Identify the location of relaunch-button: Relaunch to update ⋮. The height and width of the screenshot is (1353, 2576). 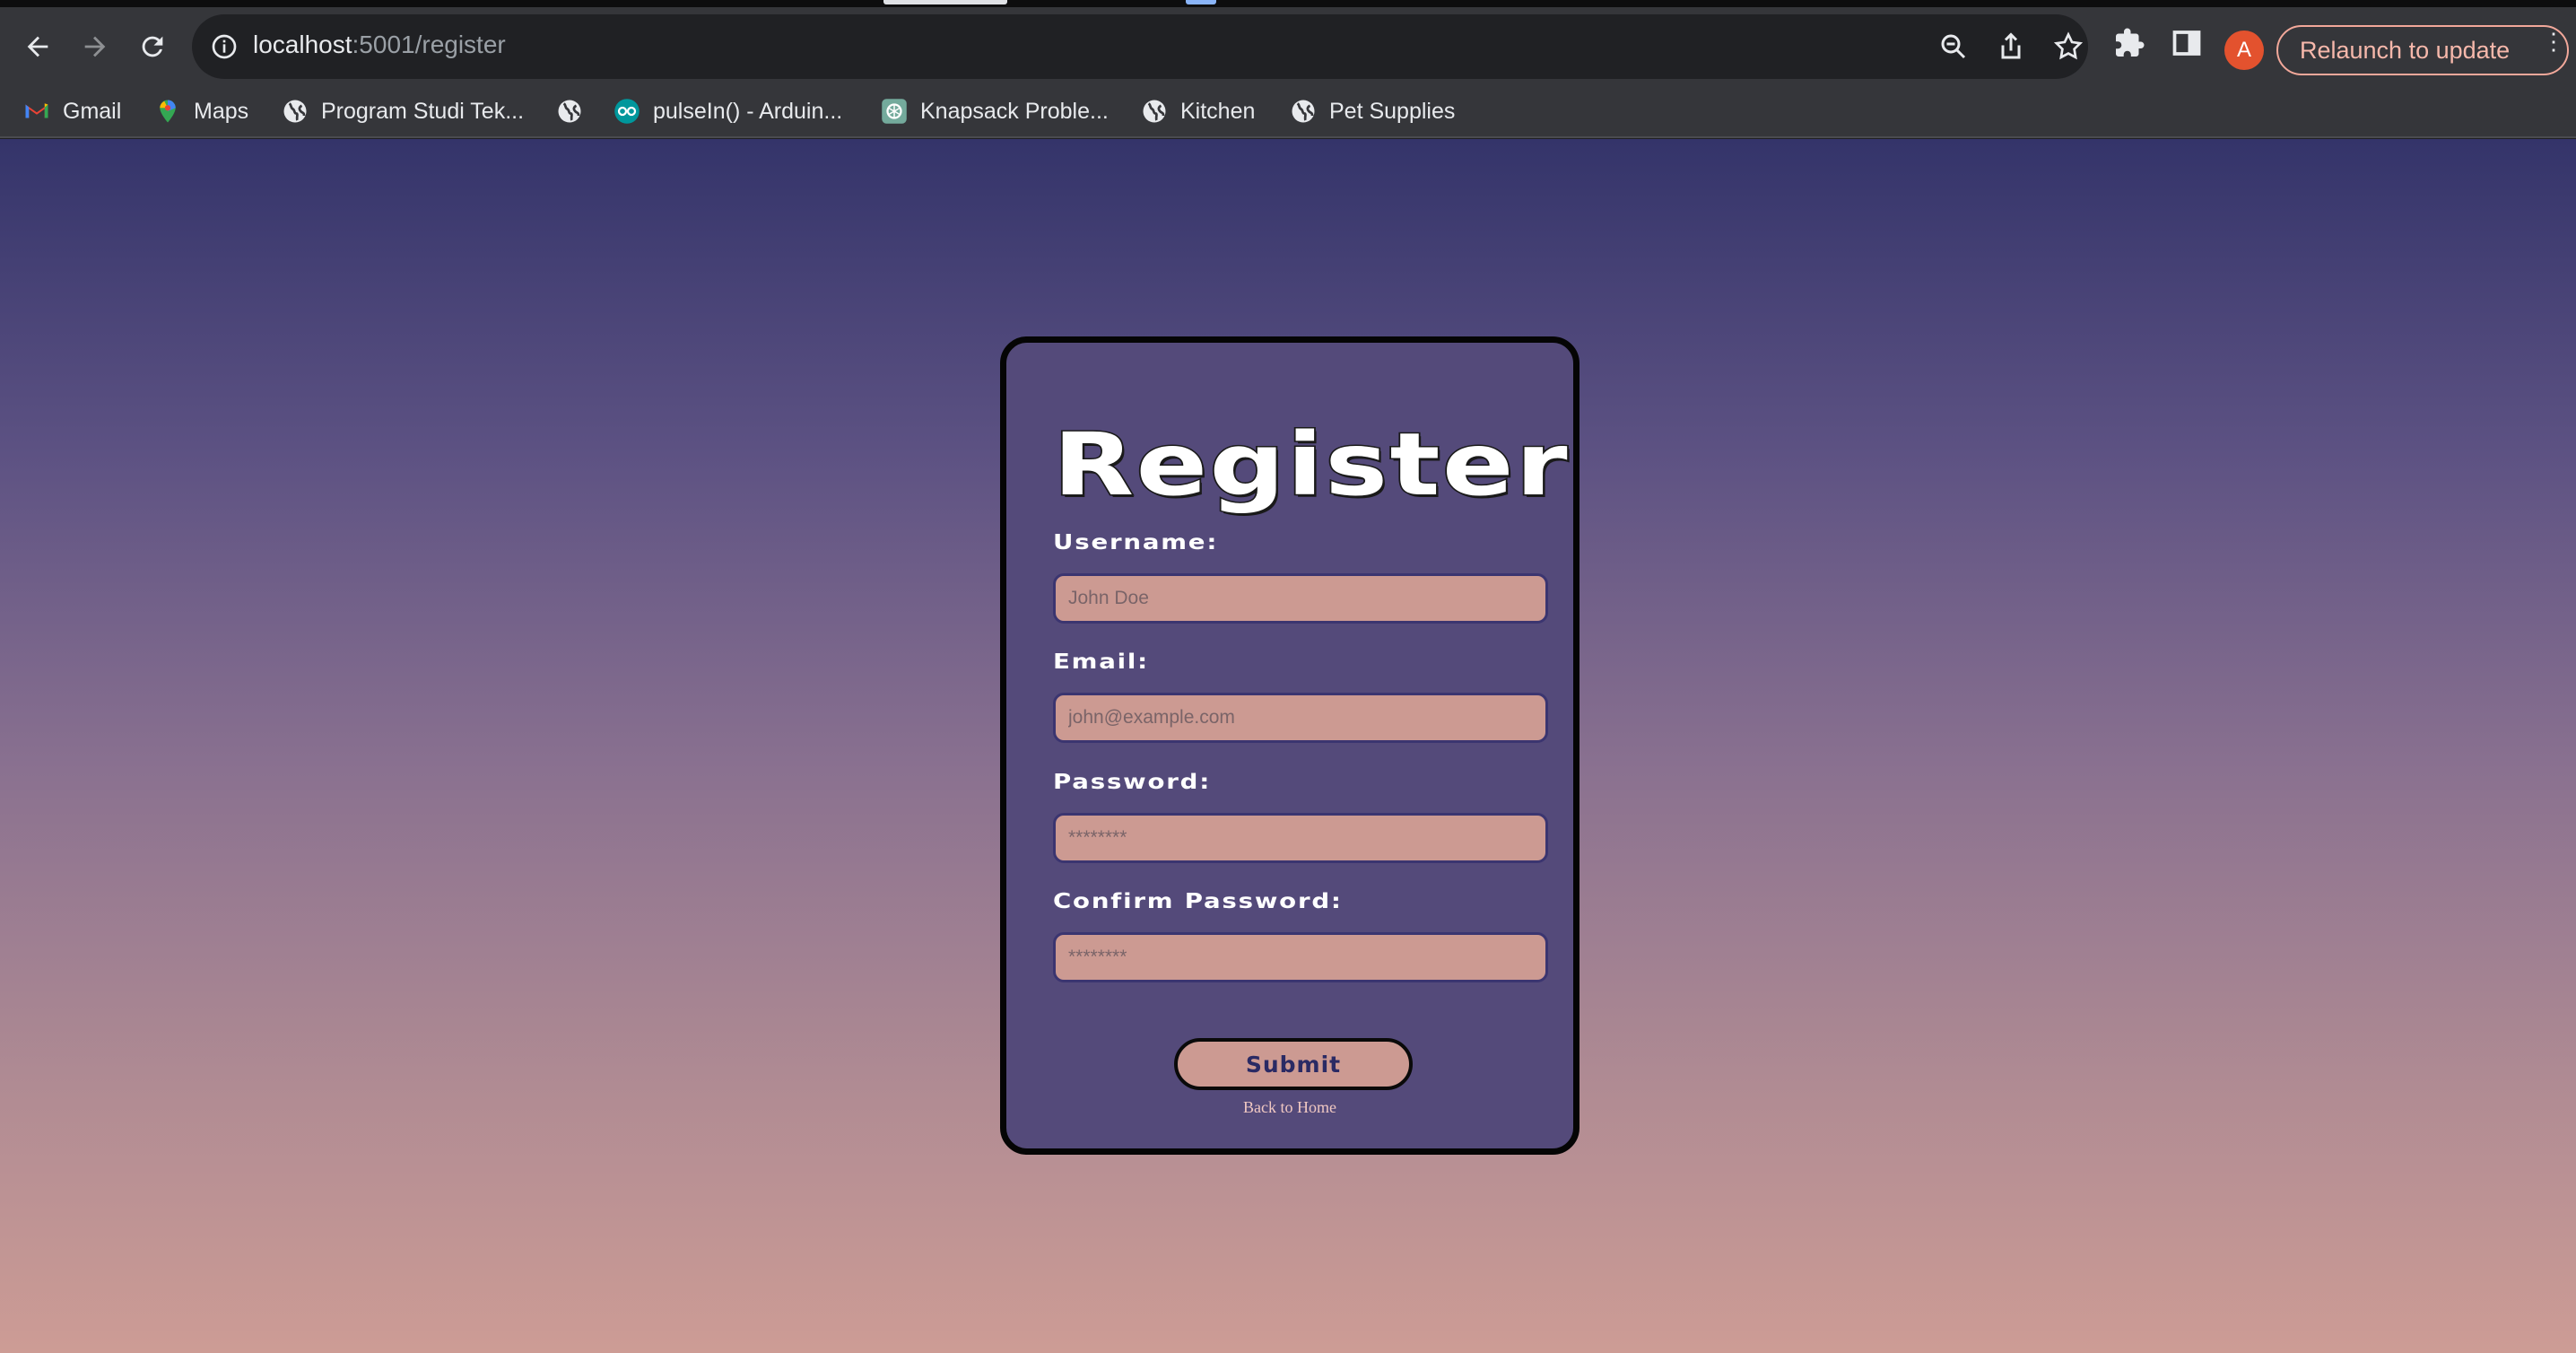
(2422, 50).